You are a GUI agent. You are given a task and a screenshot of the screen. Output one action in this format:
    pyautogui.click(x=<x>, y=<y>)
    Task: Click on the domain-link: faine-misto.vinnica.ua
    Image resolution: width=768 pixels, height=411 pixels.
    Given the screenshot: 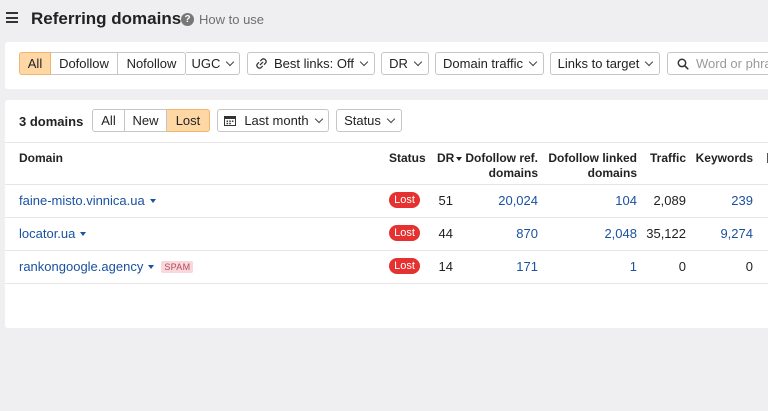 What is the action you would take?
    pyautogui.click(x=82, y=200)
    